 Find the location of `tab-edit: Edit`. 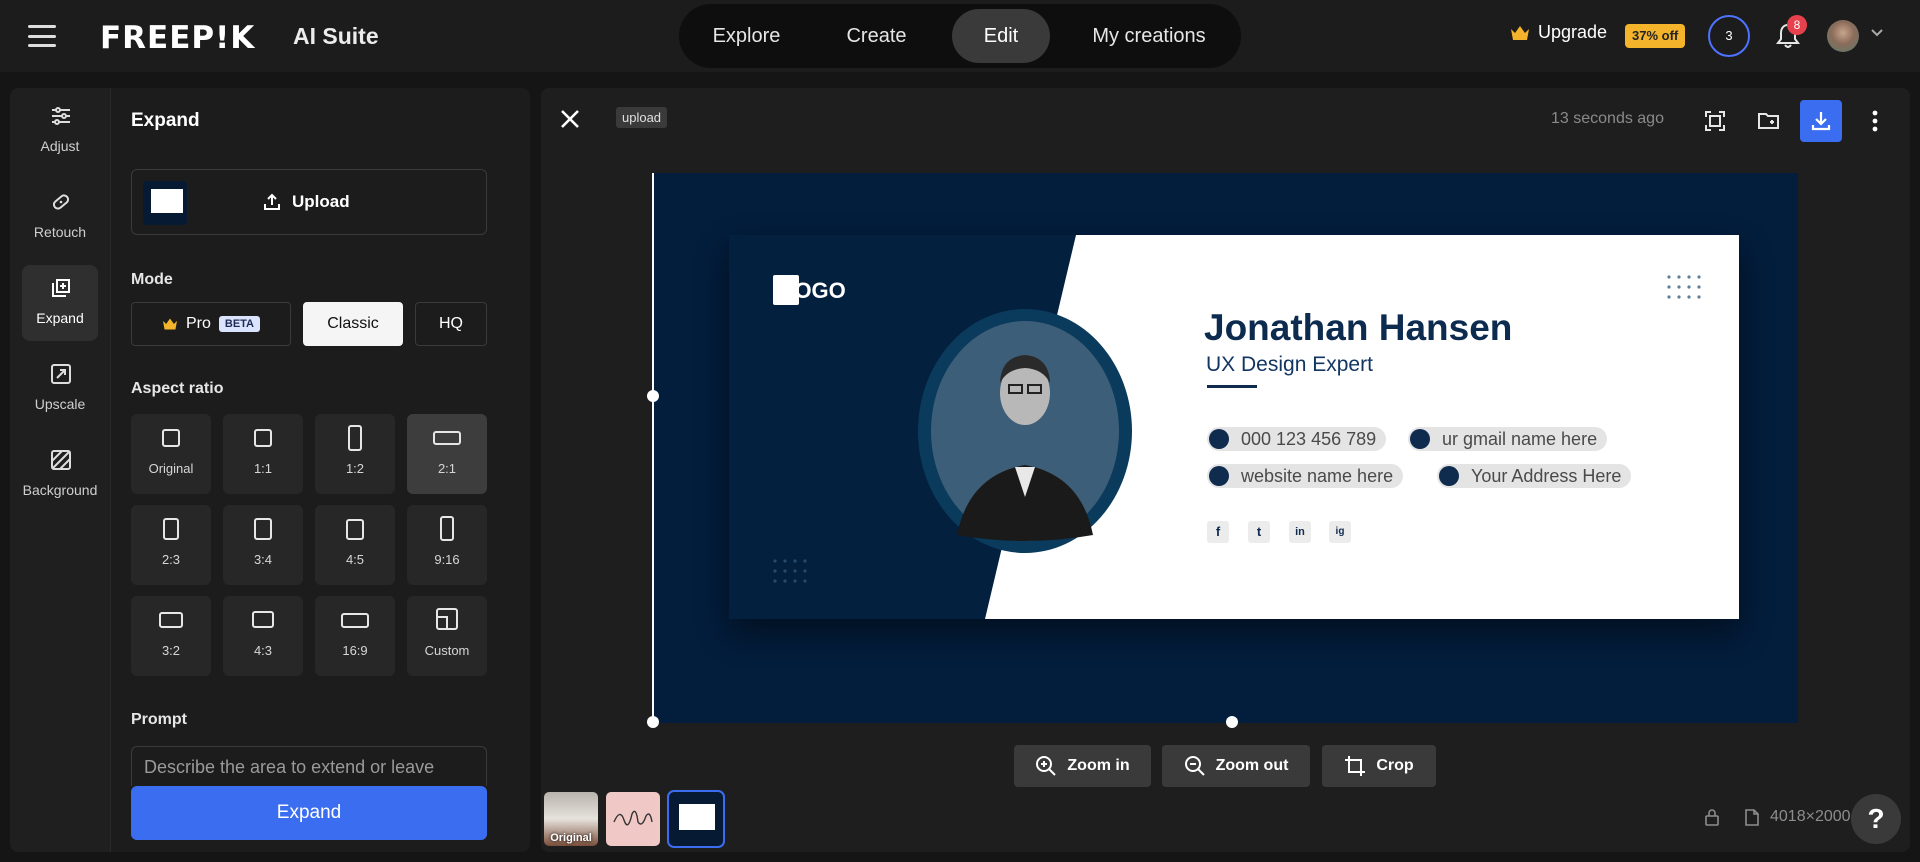

tab-edit: Edit is located at coordinates (1001, 36).